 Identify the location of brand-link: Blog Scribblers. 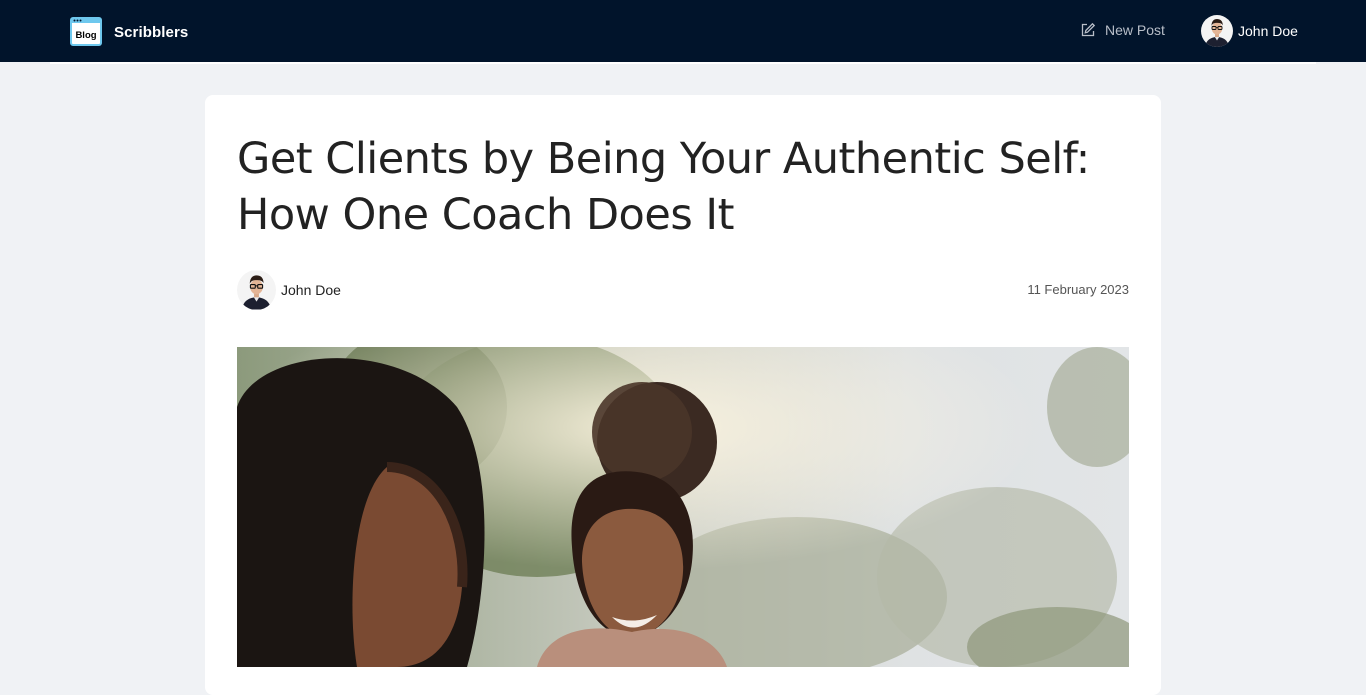
(129, 32).